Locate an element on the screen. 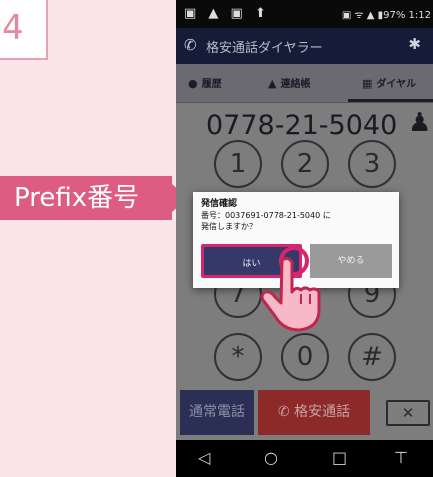  key-hash: # is located at coordinates (372, 357).